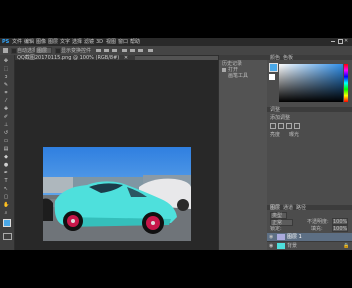 The height and width of the screenshot is (288, 352). Describe the element at coordinates (176, 42) in the screenshot. I see `menu-bar: PS 文件 编辑 图像 图层 文字 选择 滤镜 3D 视图 窗口 帮助 ✕` at that location.